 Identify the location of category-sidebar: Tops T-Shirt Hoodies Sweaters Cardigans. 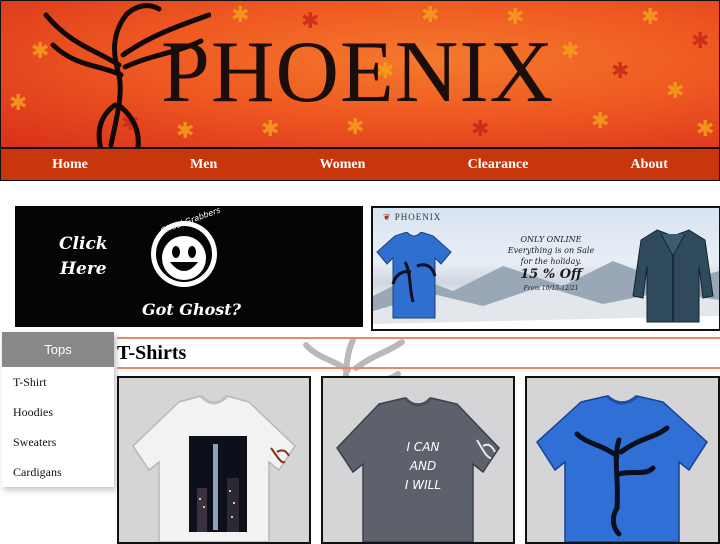
(58, 409).